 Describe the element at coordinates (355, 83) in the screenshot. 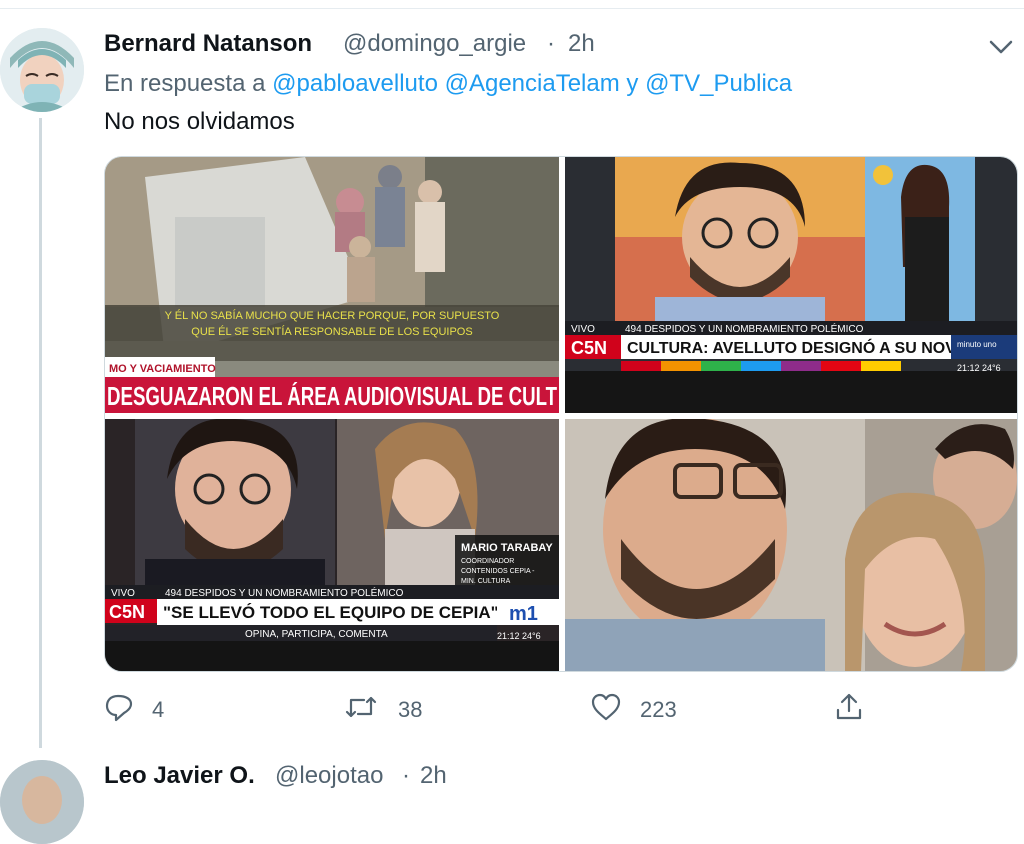

I see `mention-pabloavelluto: @pabloavelluto` at that location.